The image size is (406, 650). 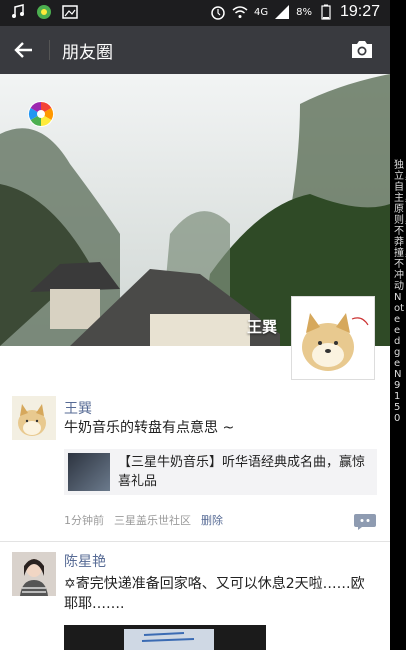 What do you see at coordinates (400, 292) in the screenshot?
I see `watermark-text: 独立，自主，原则，不莽撞，不冲动 Note edge N9150` at bounding box center [400, 292].